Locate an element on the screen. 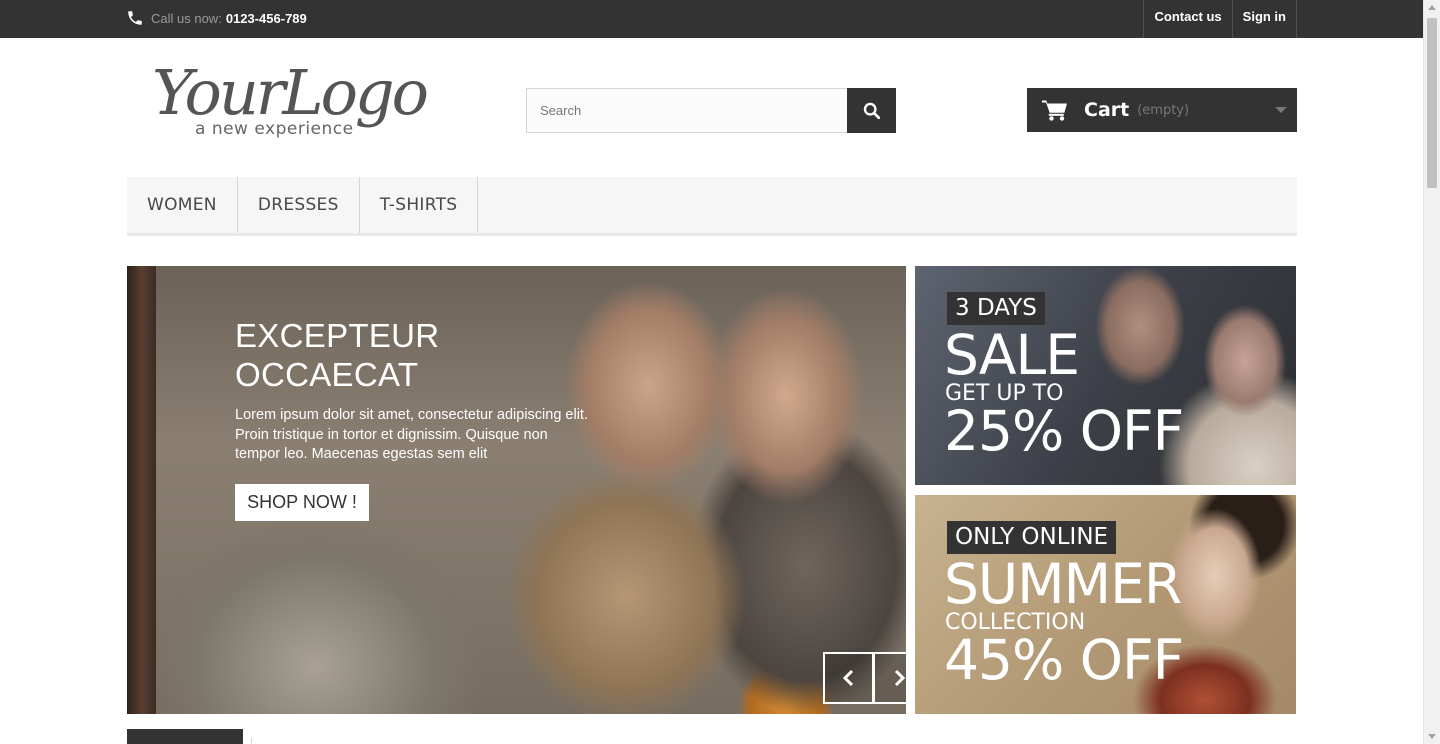 The height and width of the screenshot is (744, 1440). top-links: Contact us Sign in is located at coordinates (1220, 19).